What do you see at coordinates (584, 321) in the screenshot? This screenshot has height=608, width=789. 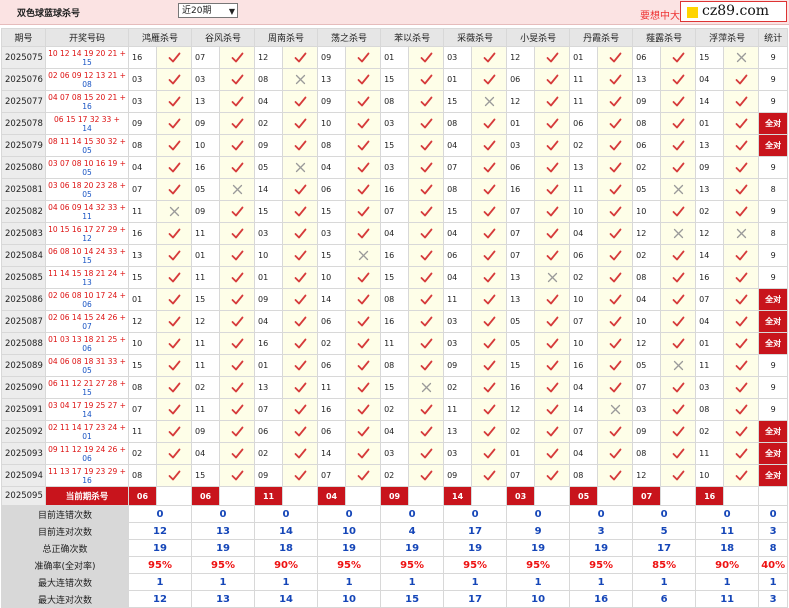 I see `kill-number: 07` at bounding box center [584, 321].